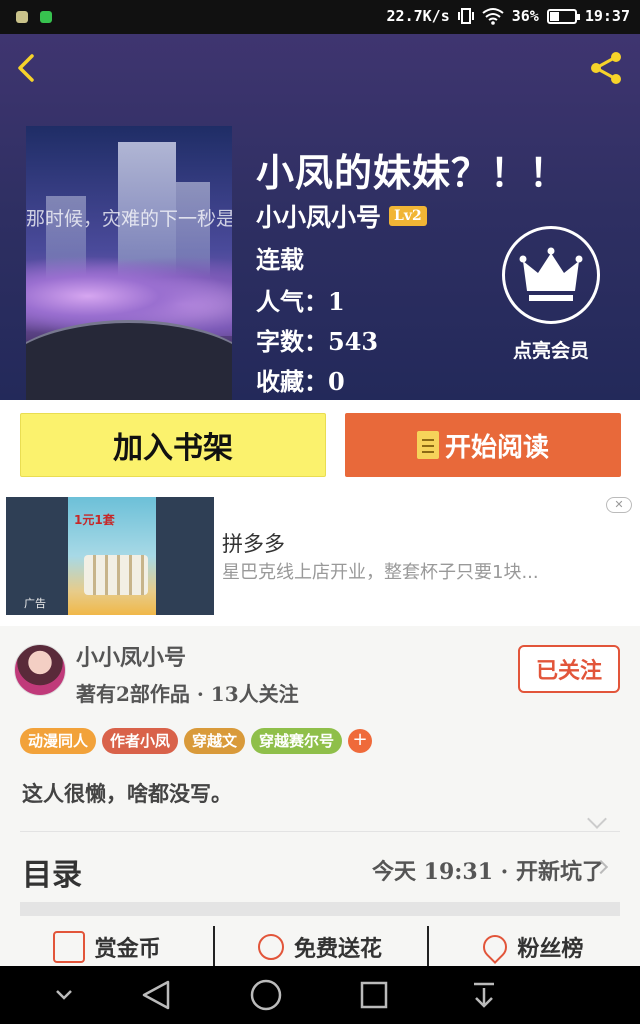 The height and width of the screenshot is (1024, 640). I want to click on ad-title: 拼多多, so click(253, 543).